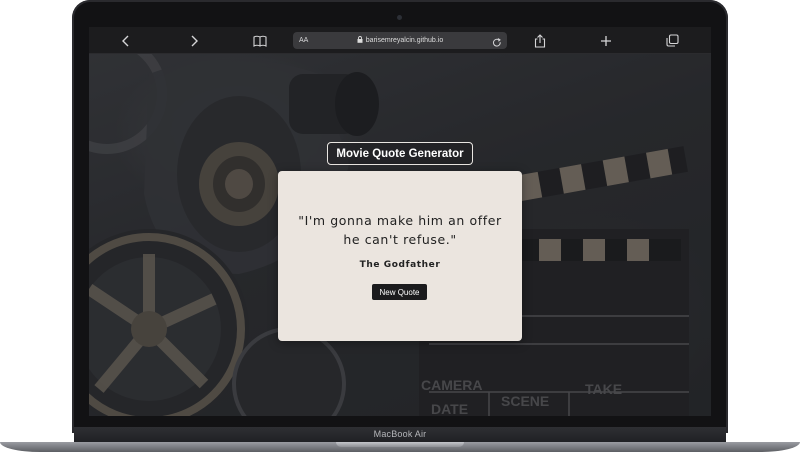 This screenshot has height=460, width=800. What do you see at coordinates (399, 292) in the screenshot?
I see `new-quote-button: New Quote` at bounding box center [399, 292].